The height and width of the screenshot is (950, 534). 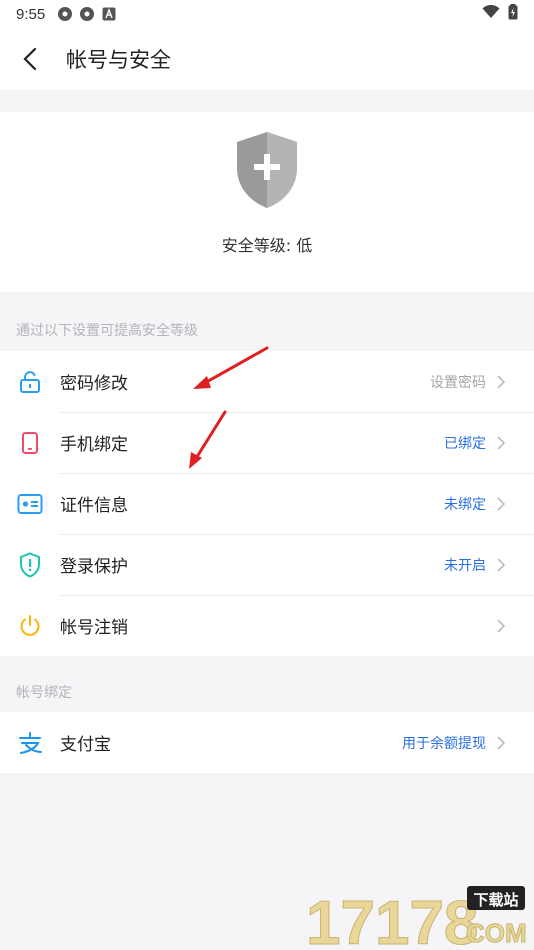 I want to click on id-info-row: 证件信息 未绑定, so click(x=267, y=503).